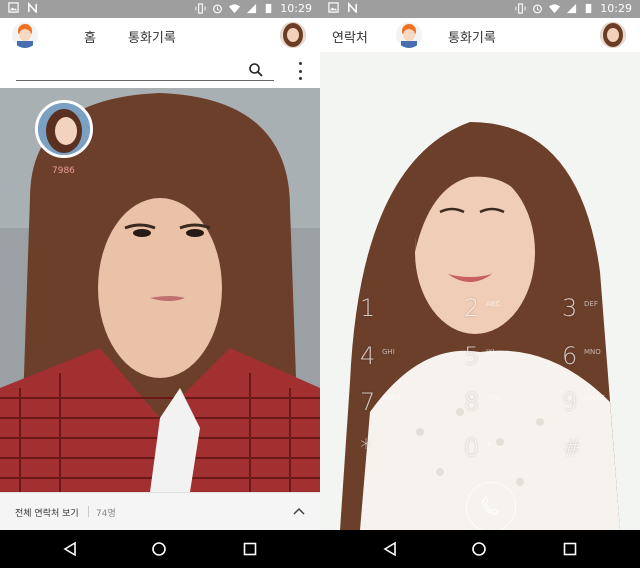 Image resolution: width=640 pixels, height=568 pixels. I want to click on key-star: *, so click(366, 448).